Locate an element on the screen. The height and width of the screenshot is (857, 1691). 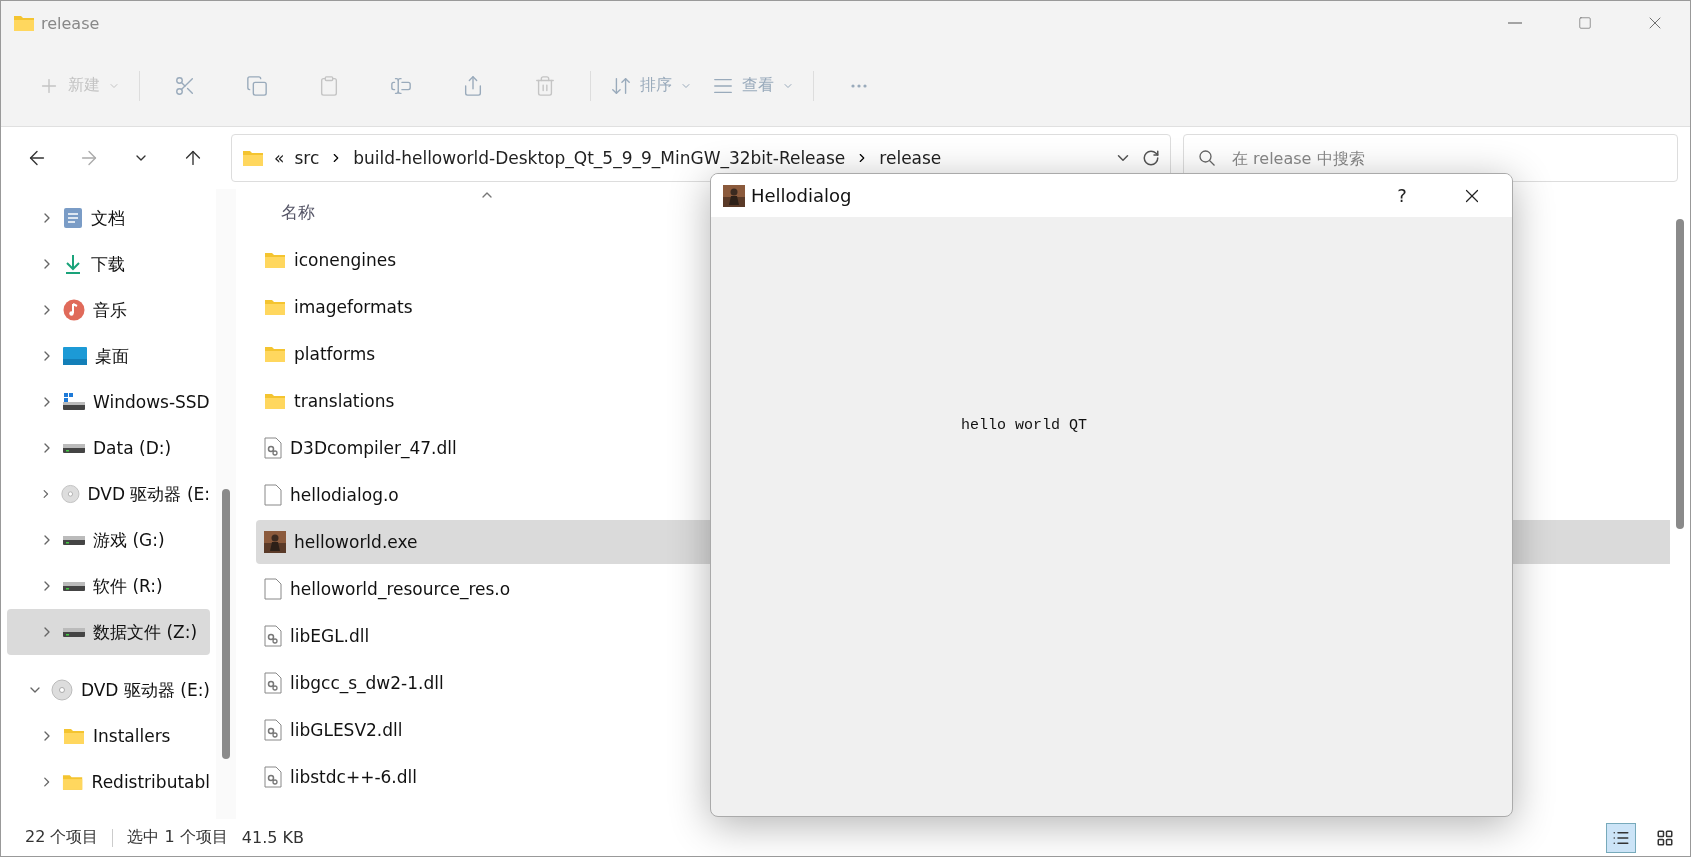
message-label: hello world QT is located at coordinates (1024, 425).